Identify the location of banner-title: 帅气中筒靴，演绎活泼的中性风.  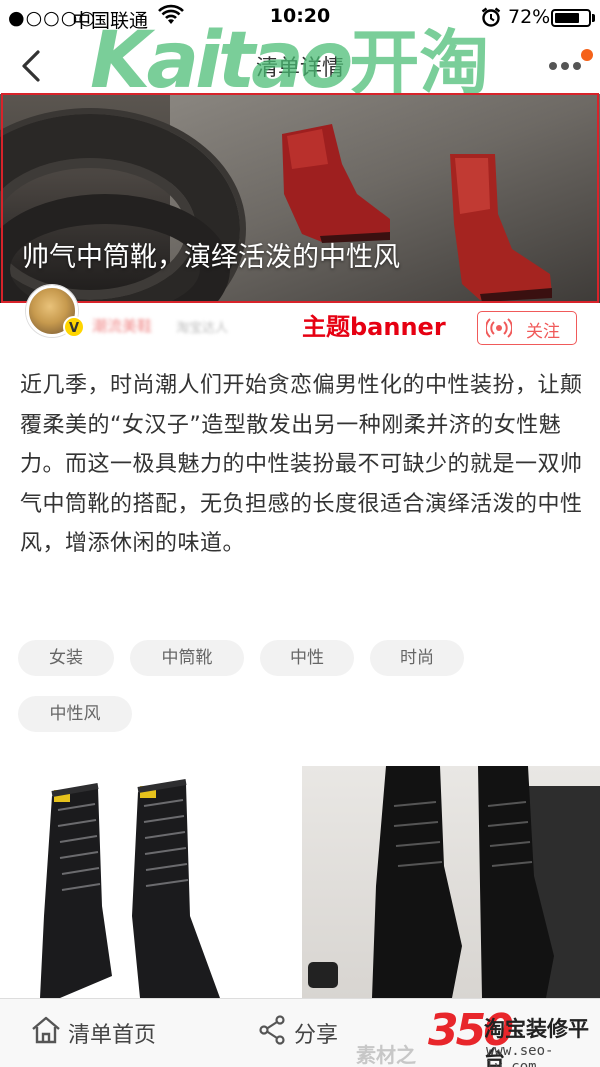
(211, 257).